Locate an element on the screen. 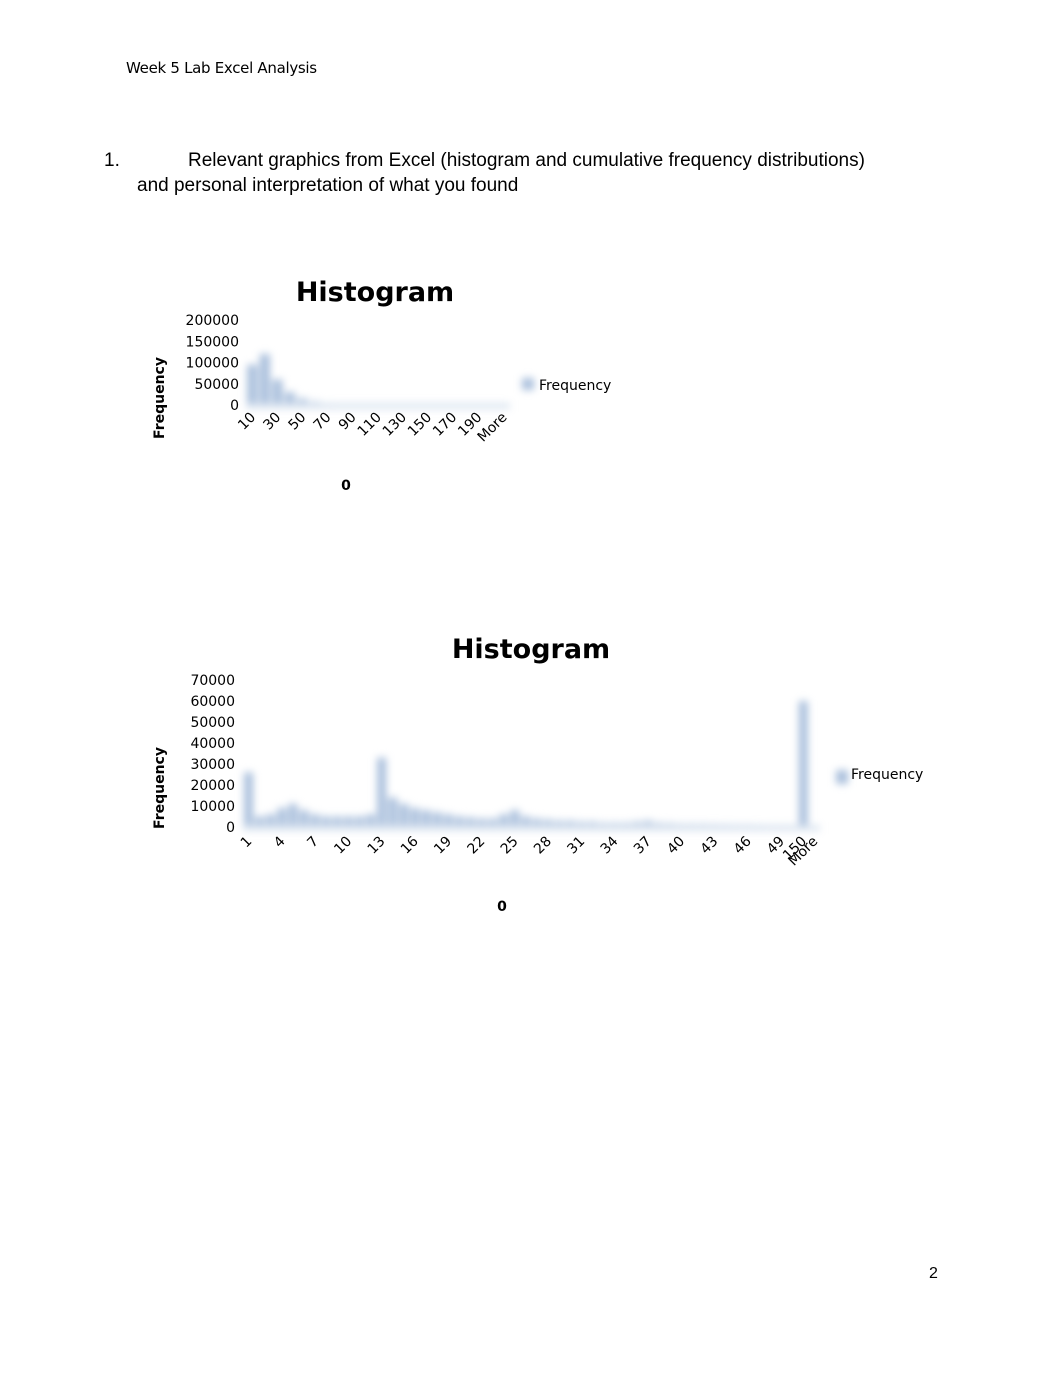 The image size is (1062, 1376). x-tick-label: 110 is located at coordinates (370, 425).